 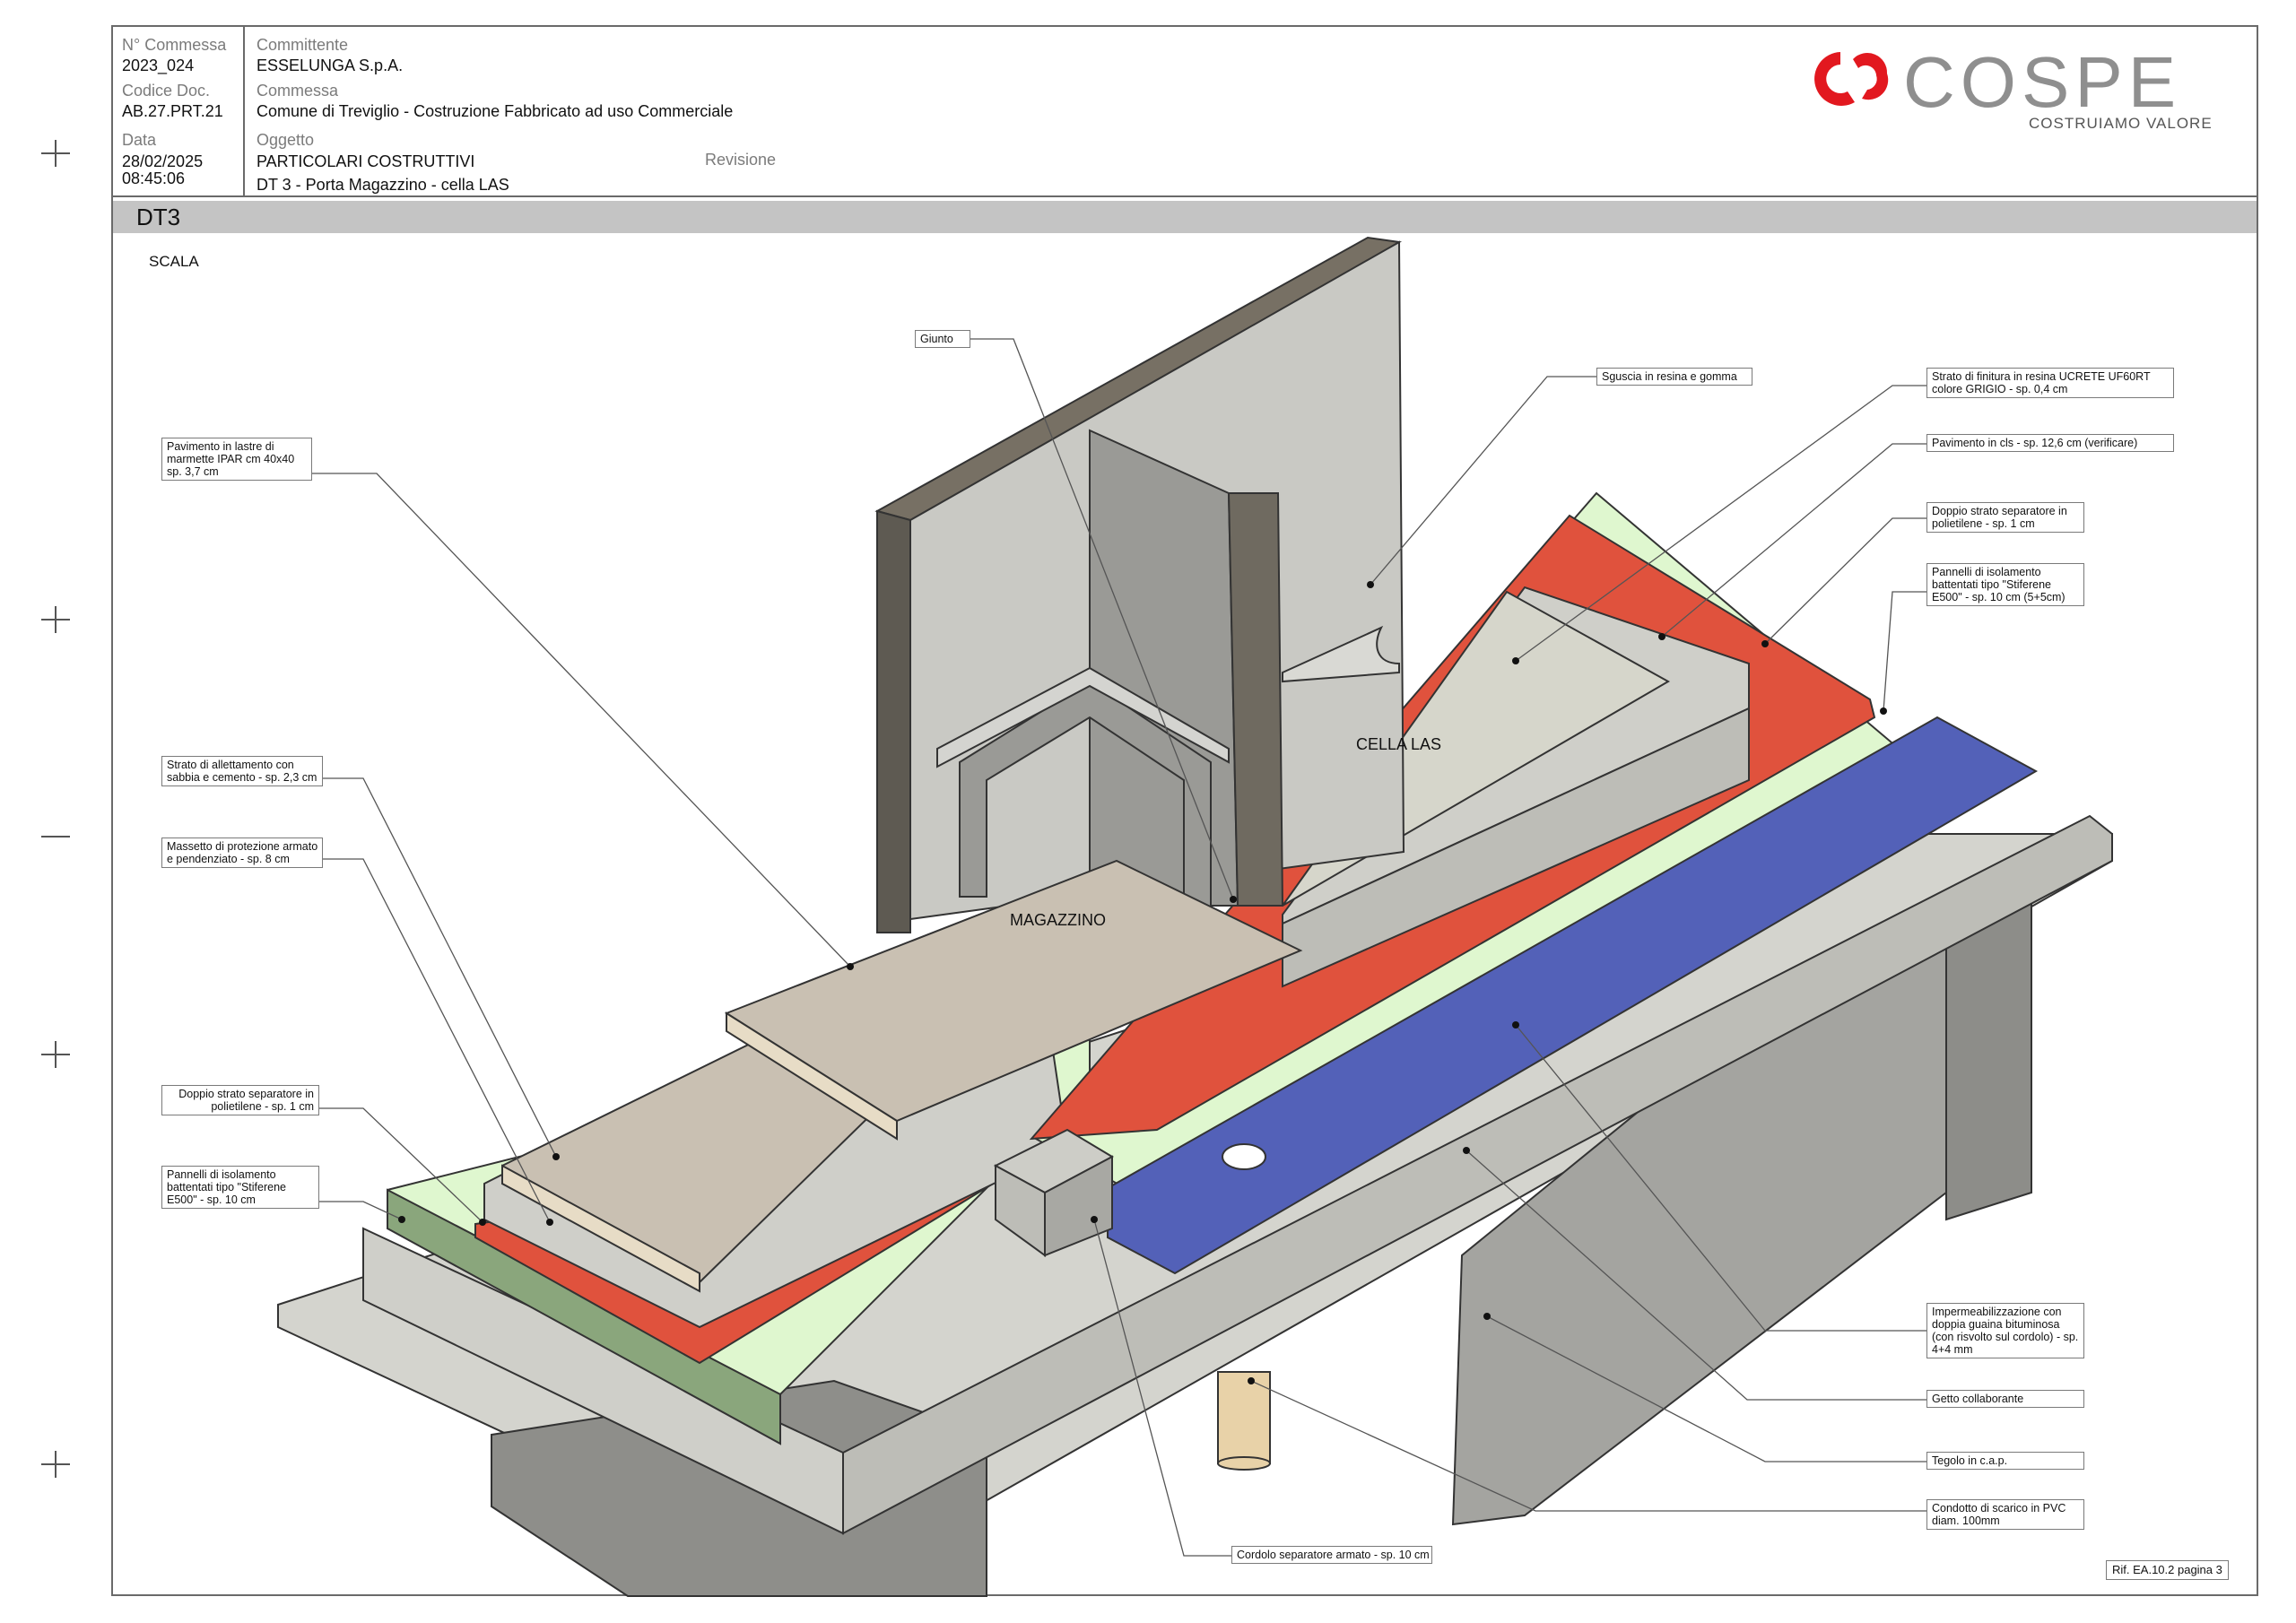 I want to click on wall-return-edge, so click(x=1255, y=699).